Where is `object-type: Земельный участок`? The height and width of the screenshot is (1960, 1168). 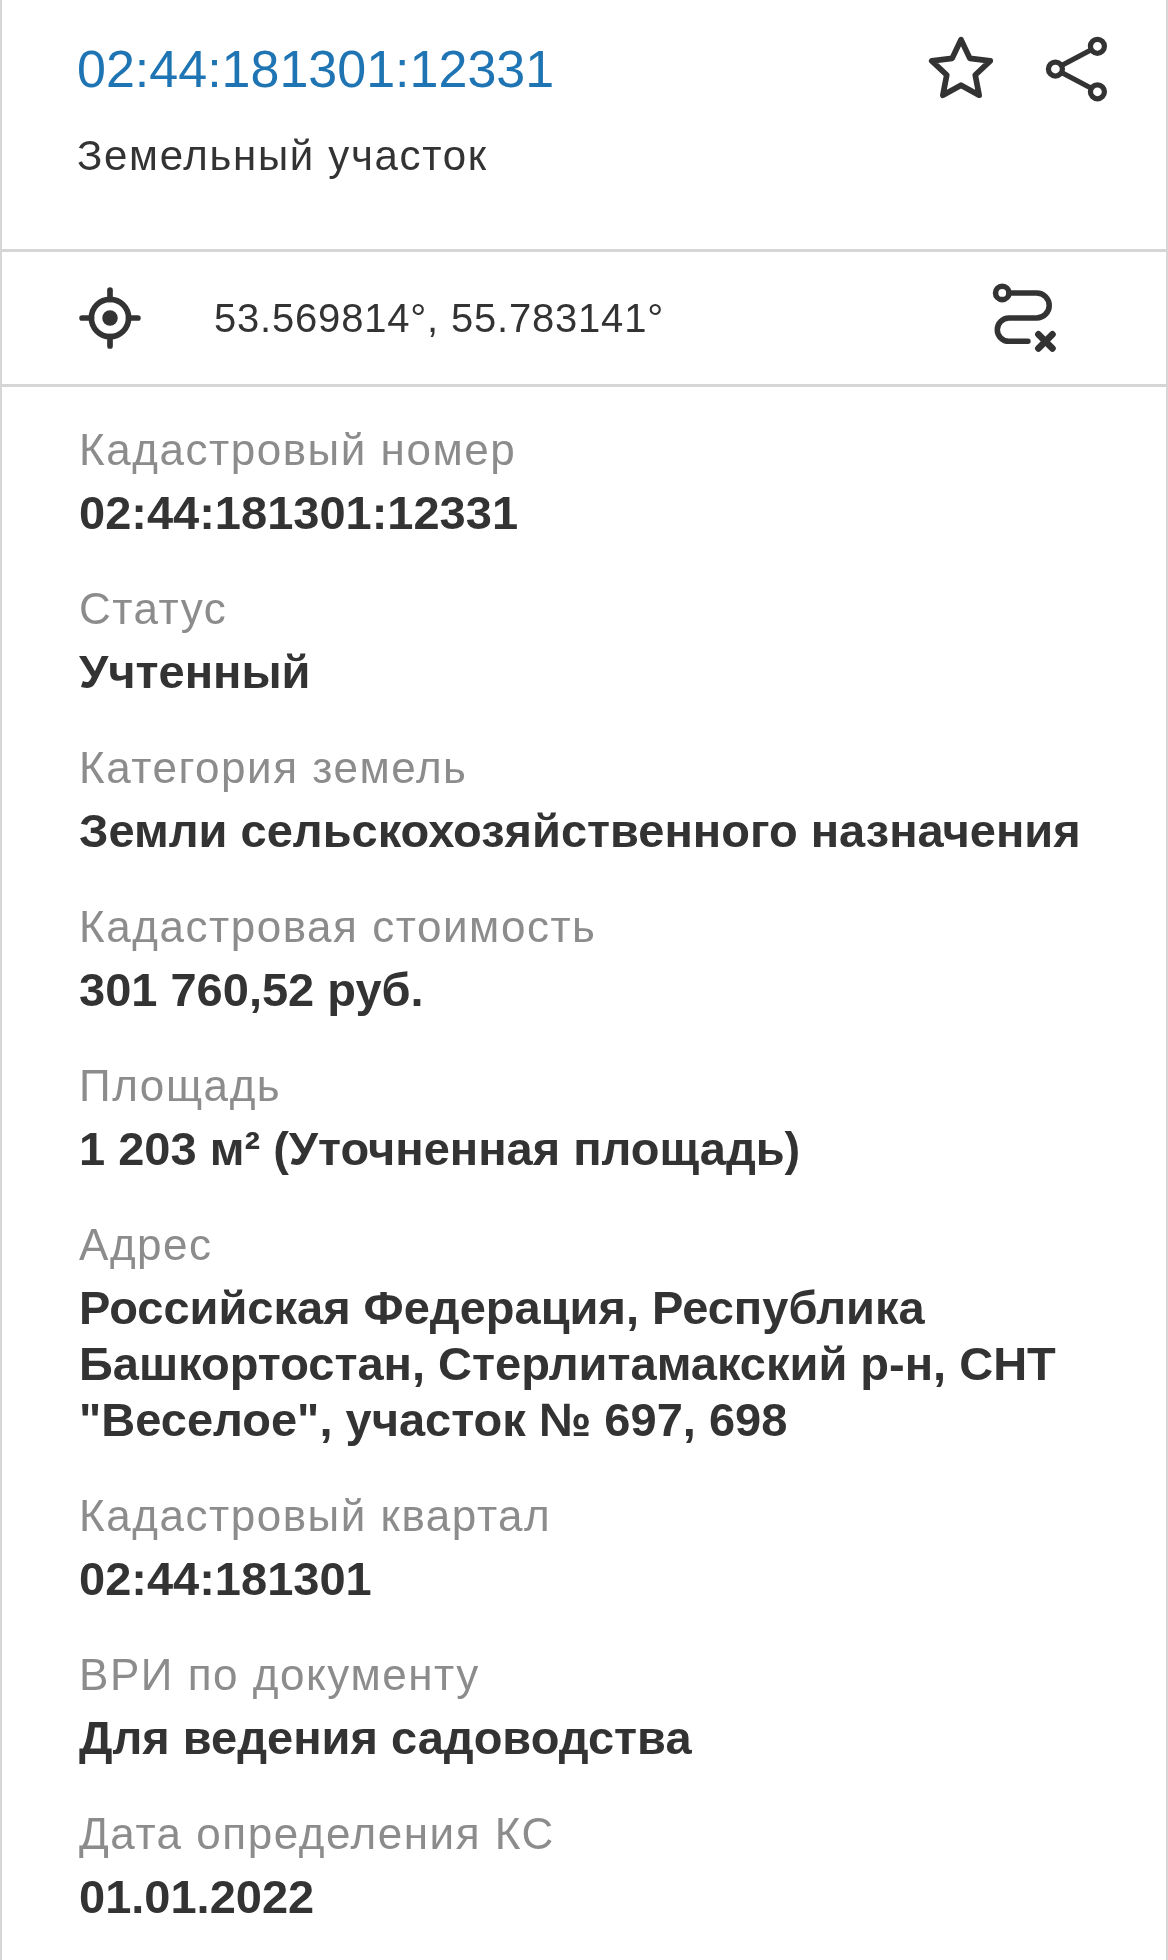
object-type: Земельный участок is located at coordinates (282, 156).